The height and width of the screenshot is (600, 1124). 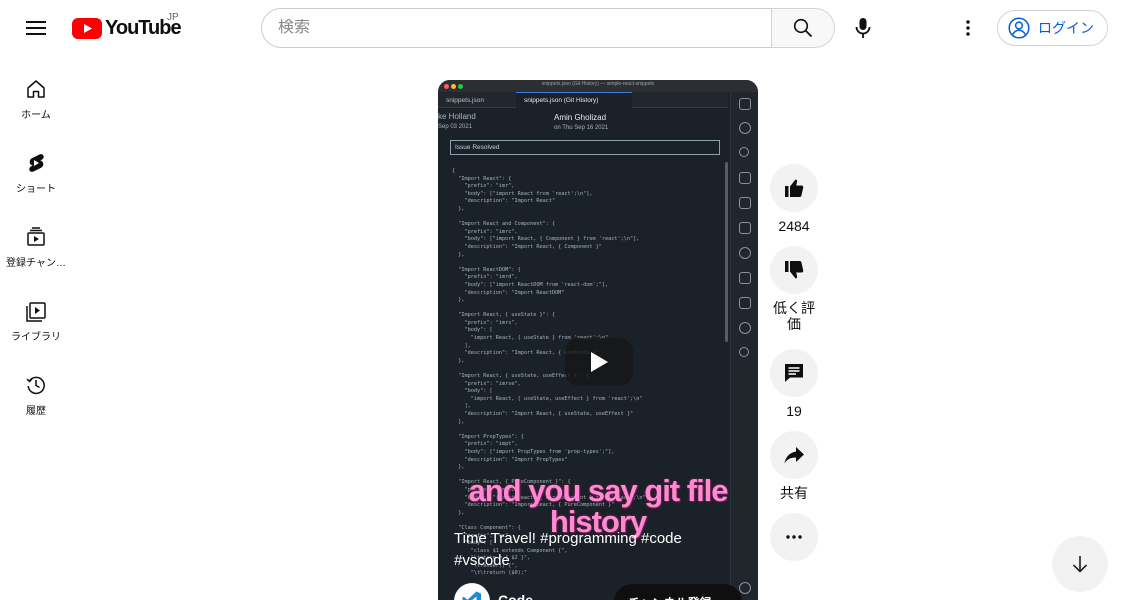 I want to click on sidebar-item-shorts: ショート, so click(x=36, y=167).